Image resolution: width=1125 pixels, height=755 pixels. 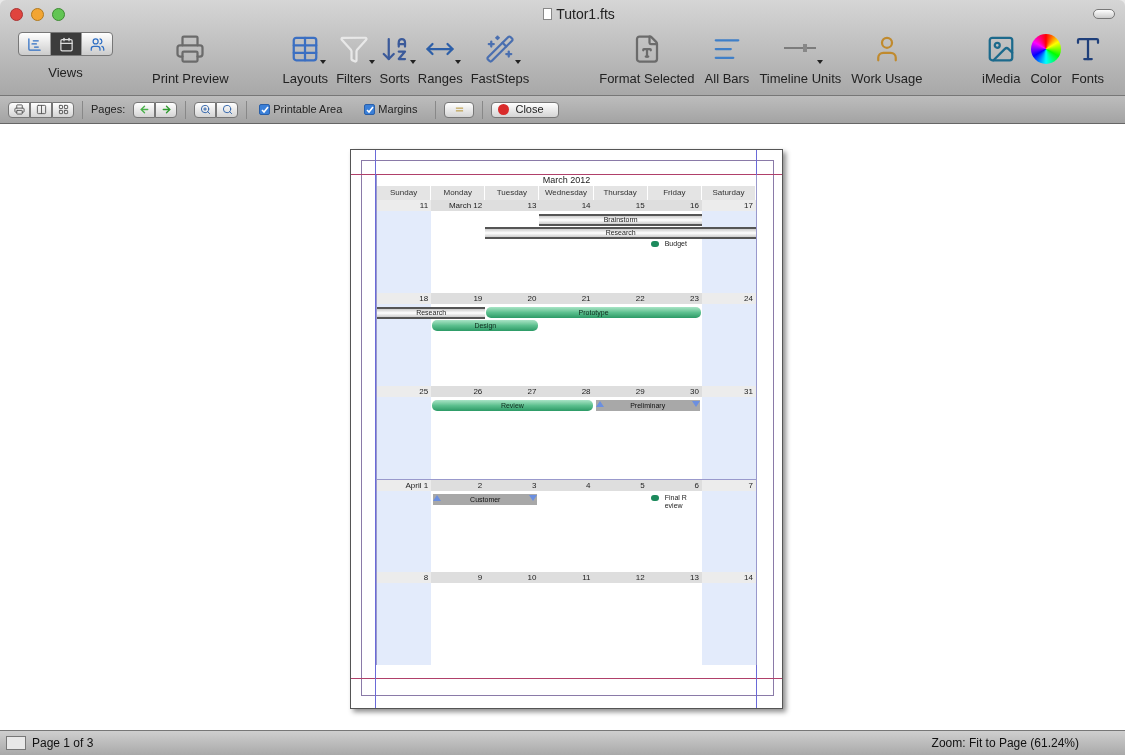 What do you see at coordinates (566, 180) in the screenshot?
I see `calendar-title: March 2012` at bounding box center [566, 180].